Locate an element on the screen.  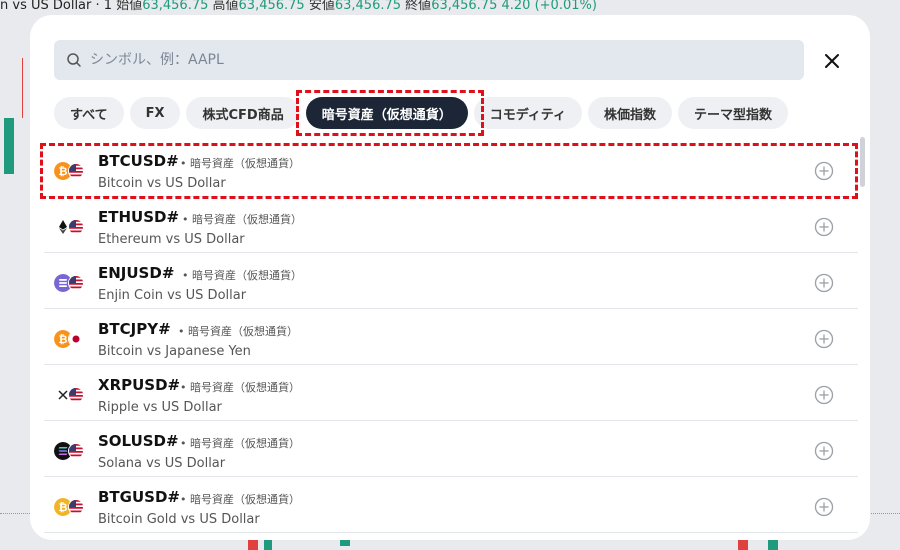
symbol-description: Solana vs US Dollar is located at coordinates (162, 463).